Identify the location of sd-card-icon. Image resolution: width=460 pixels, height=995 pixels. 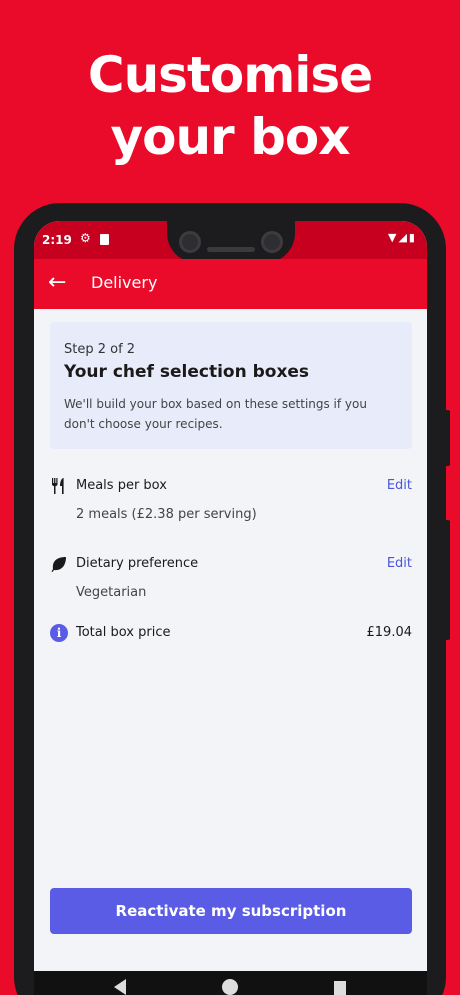
(104, 239).